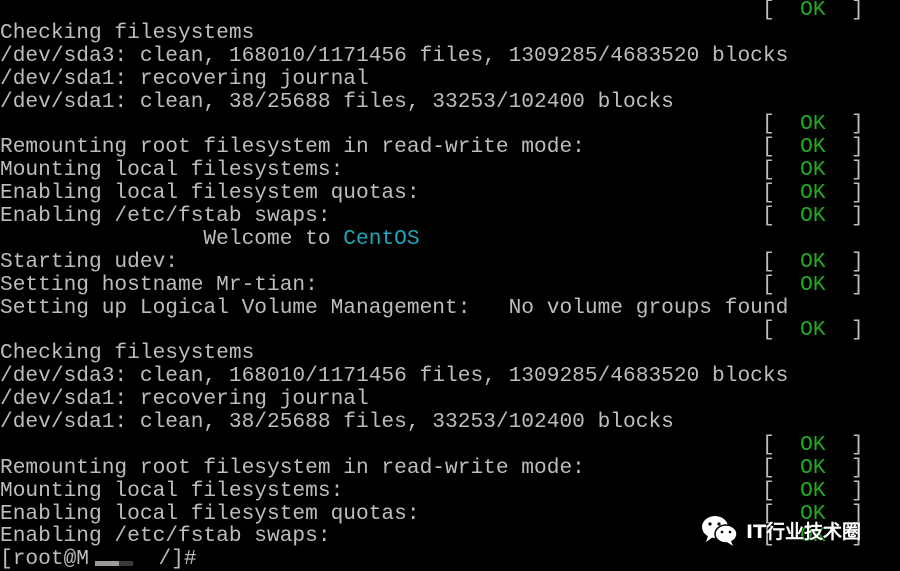 The height and width of the screenshot is (571, 900). I want to click on line-message: Enabling local filesystem quotas:, so click(210, 513).